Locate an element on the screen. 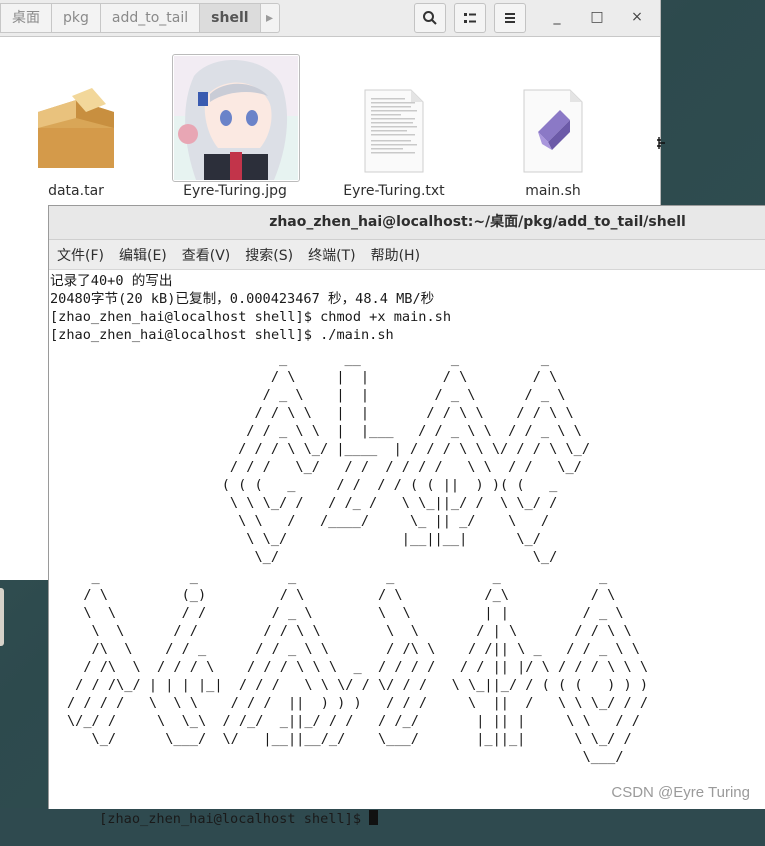  breadcrumb-forward-icon: ▸ is located at coordinates (270, 18).